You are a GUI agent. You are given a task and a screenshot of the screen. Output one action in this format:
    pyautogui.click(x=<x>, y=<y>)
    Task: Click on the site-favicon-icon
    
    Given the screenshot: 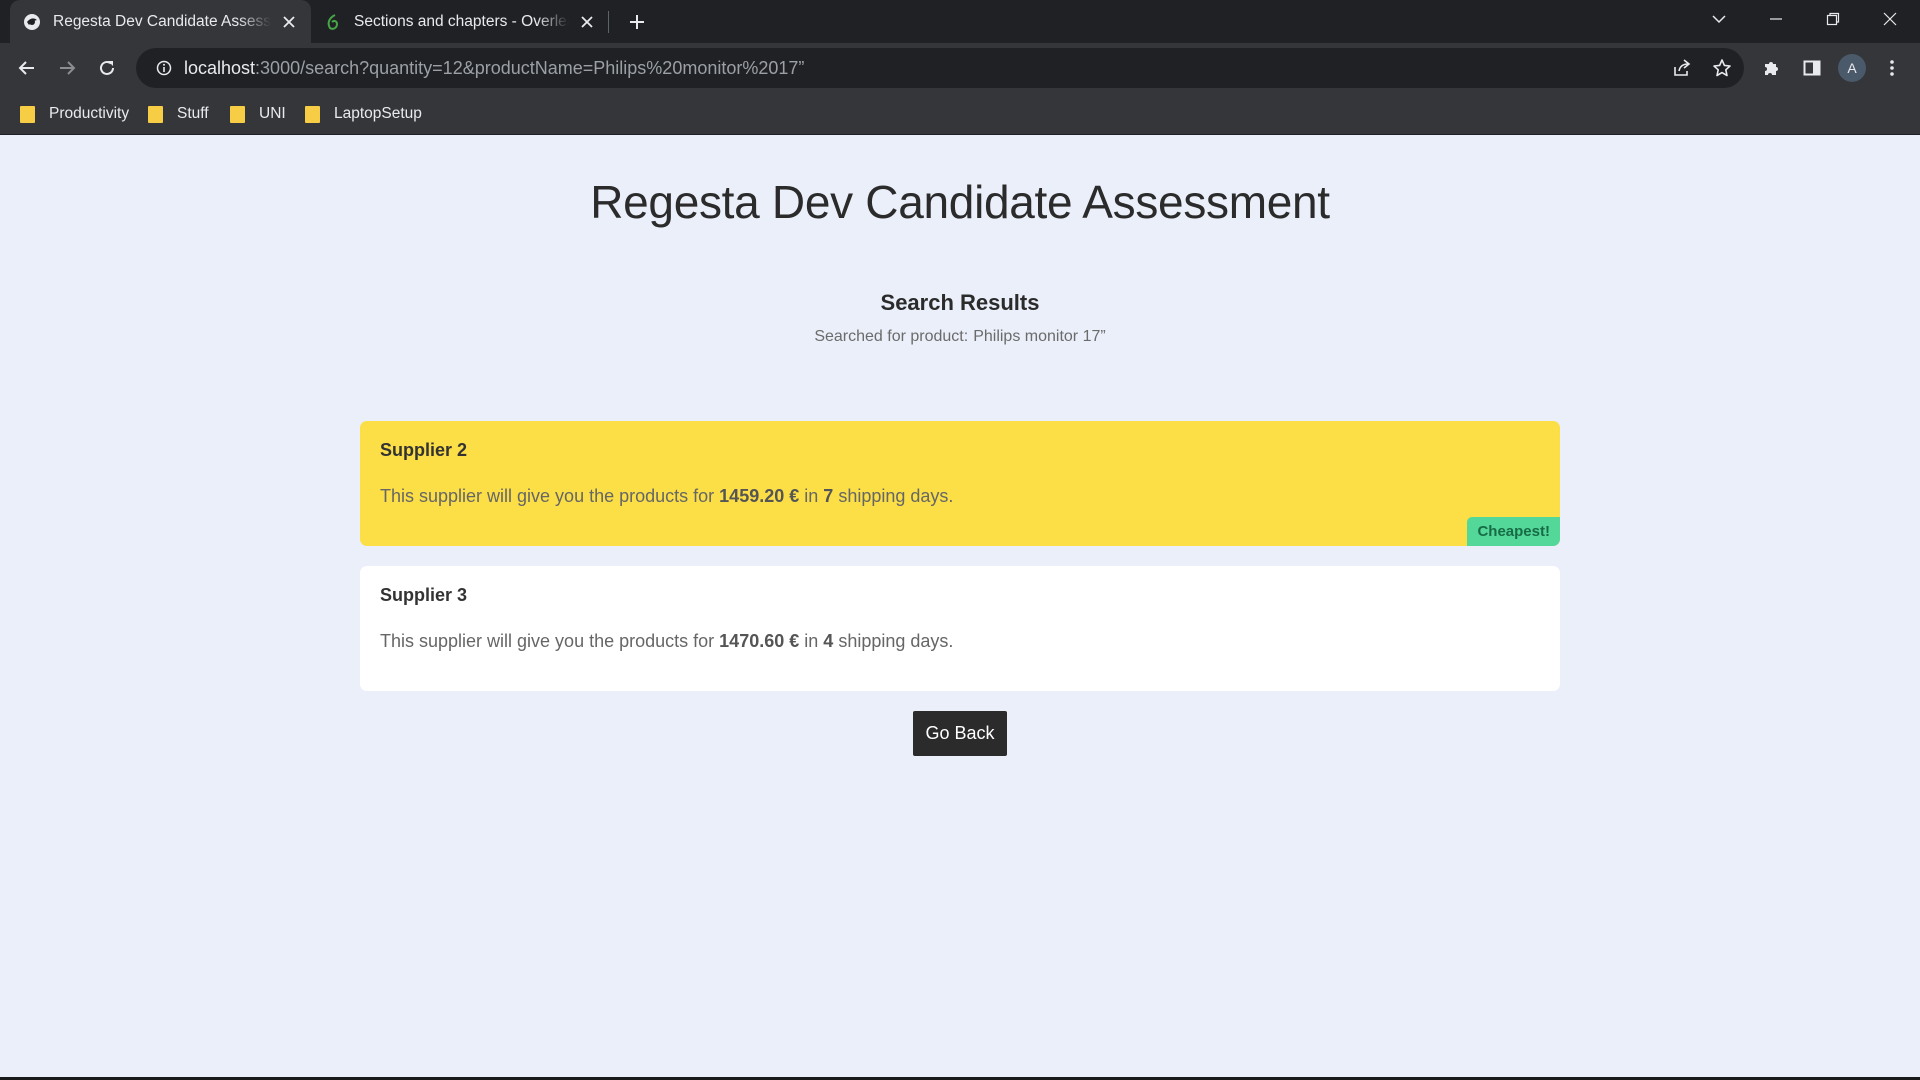 What is the action you would take?
    pyautogui.click(x=32, y=22)
    